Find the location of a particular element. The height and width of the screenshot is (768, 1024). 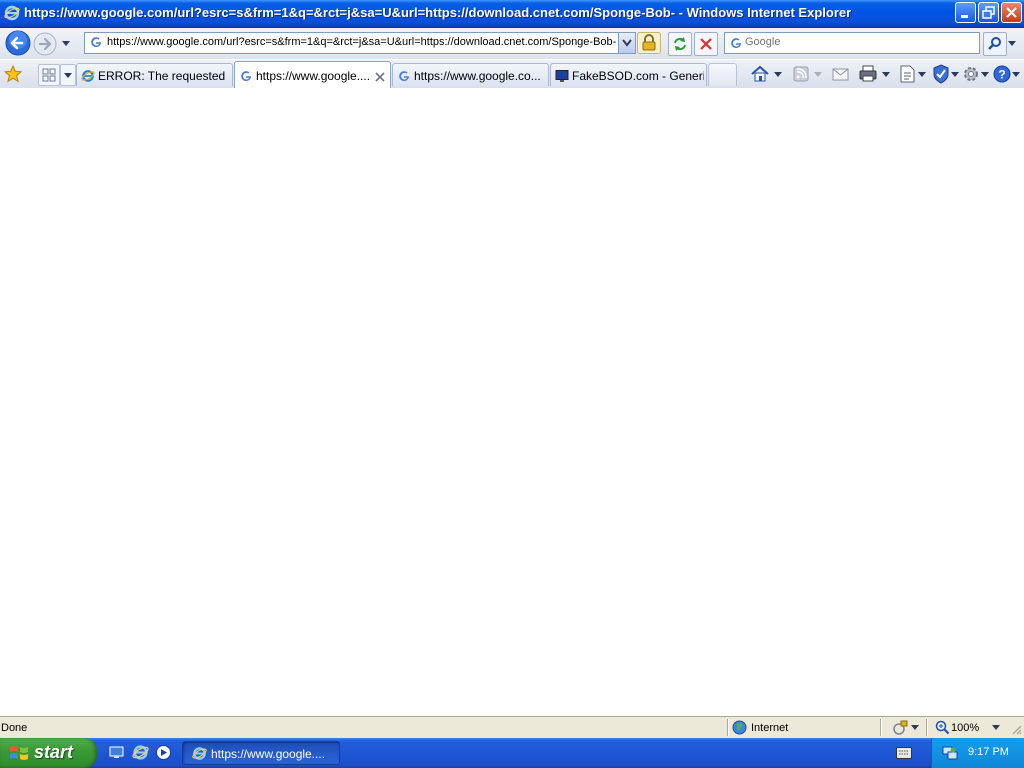

desktop-quicklaunch-icon is located at coordinates (116, 752).